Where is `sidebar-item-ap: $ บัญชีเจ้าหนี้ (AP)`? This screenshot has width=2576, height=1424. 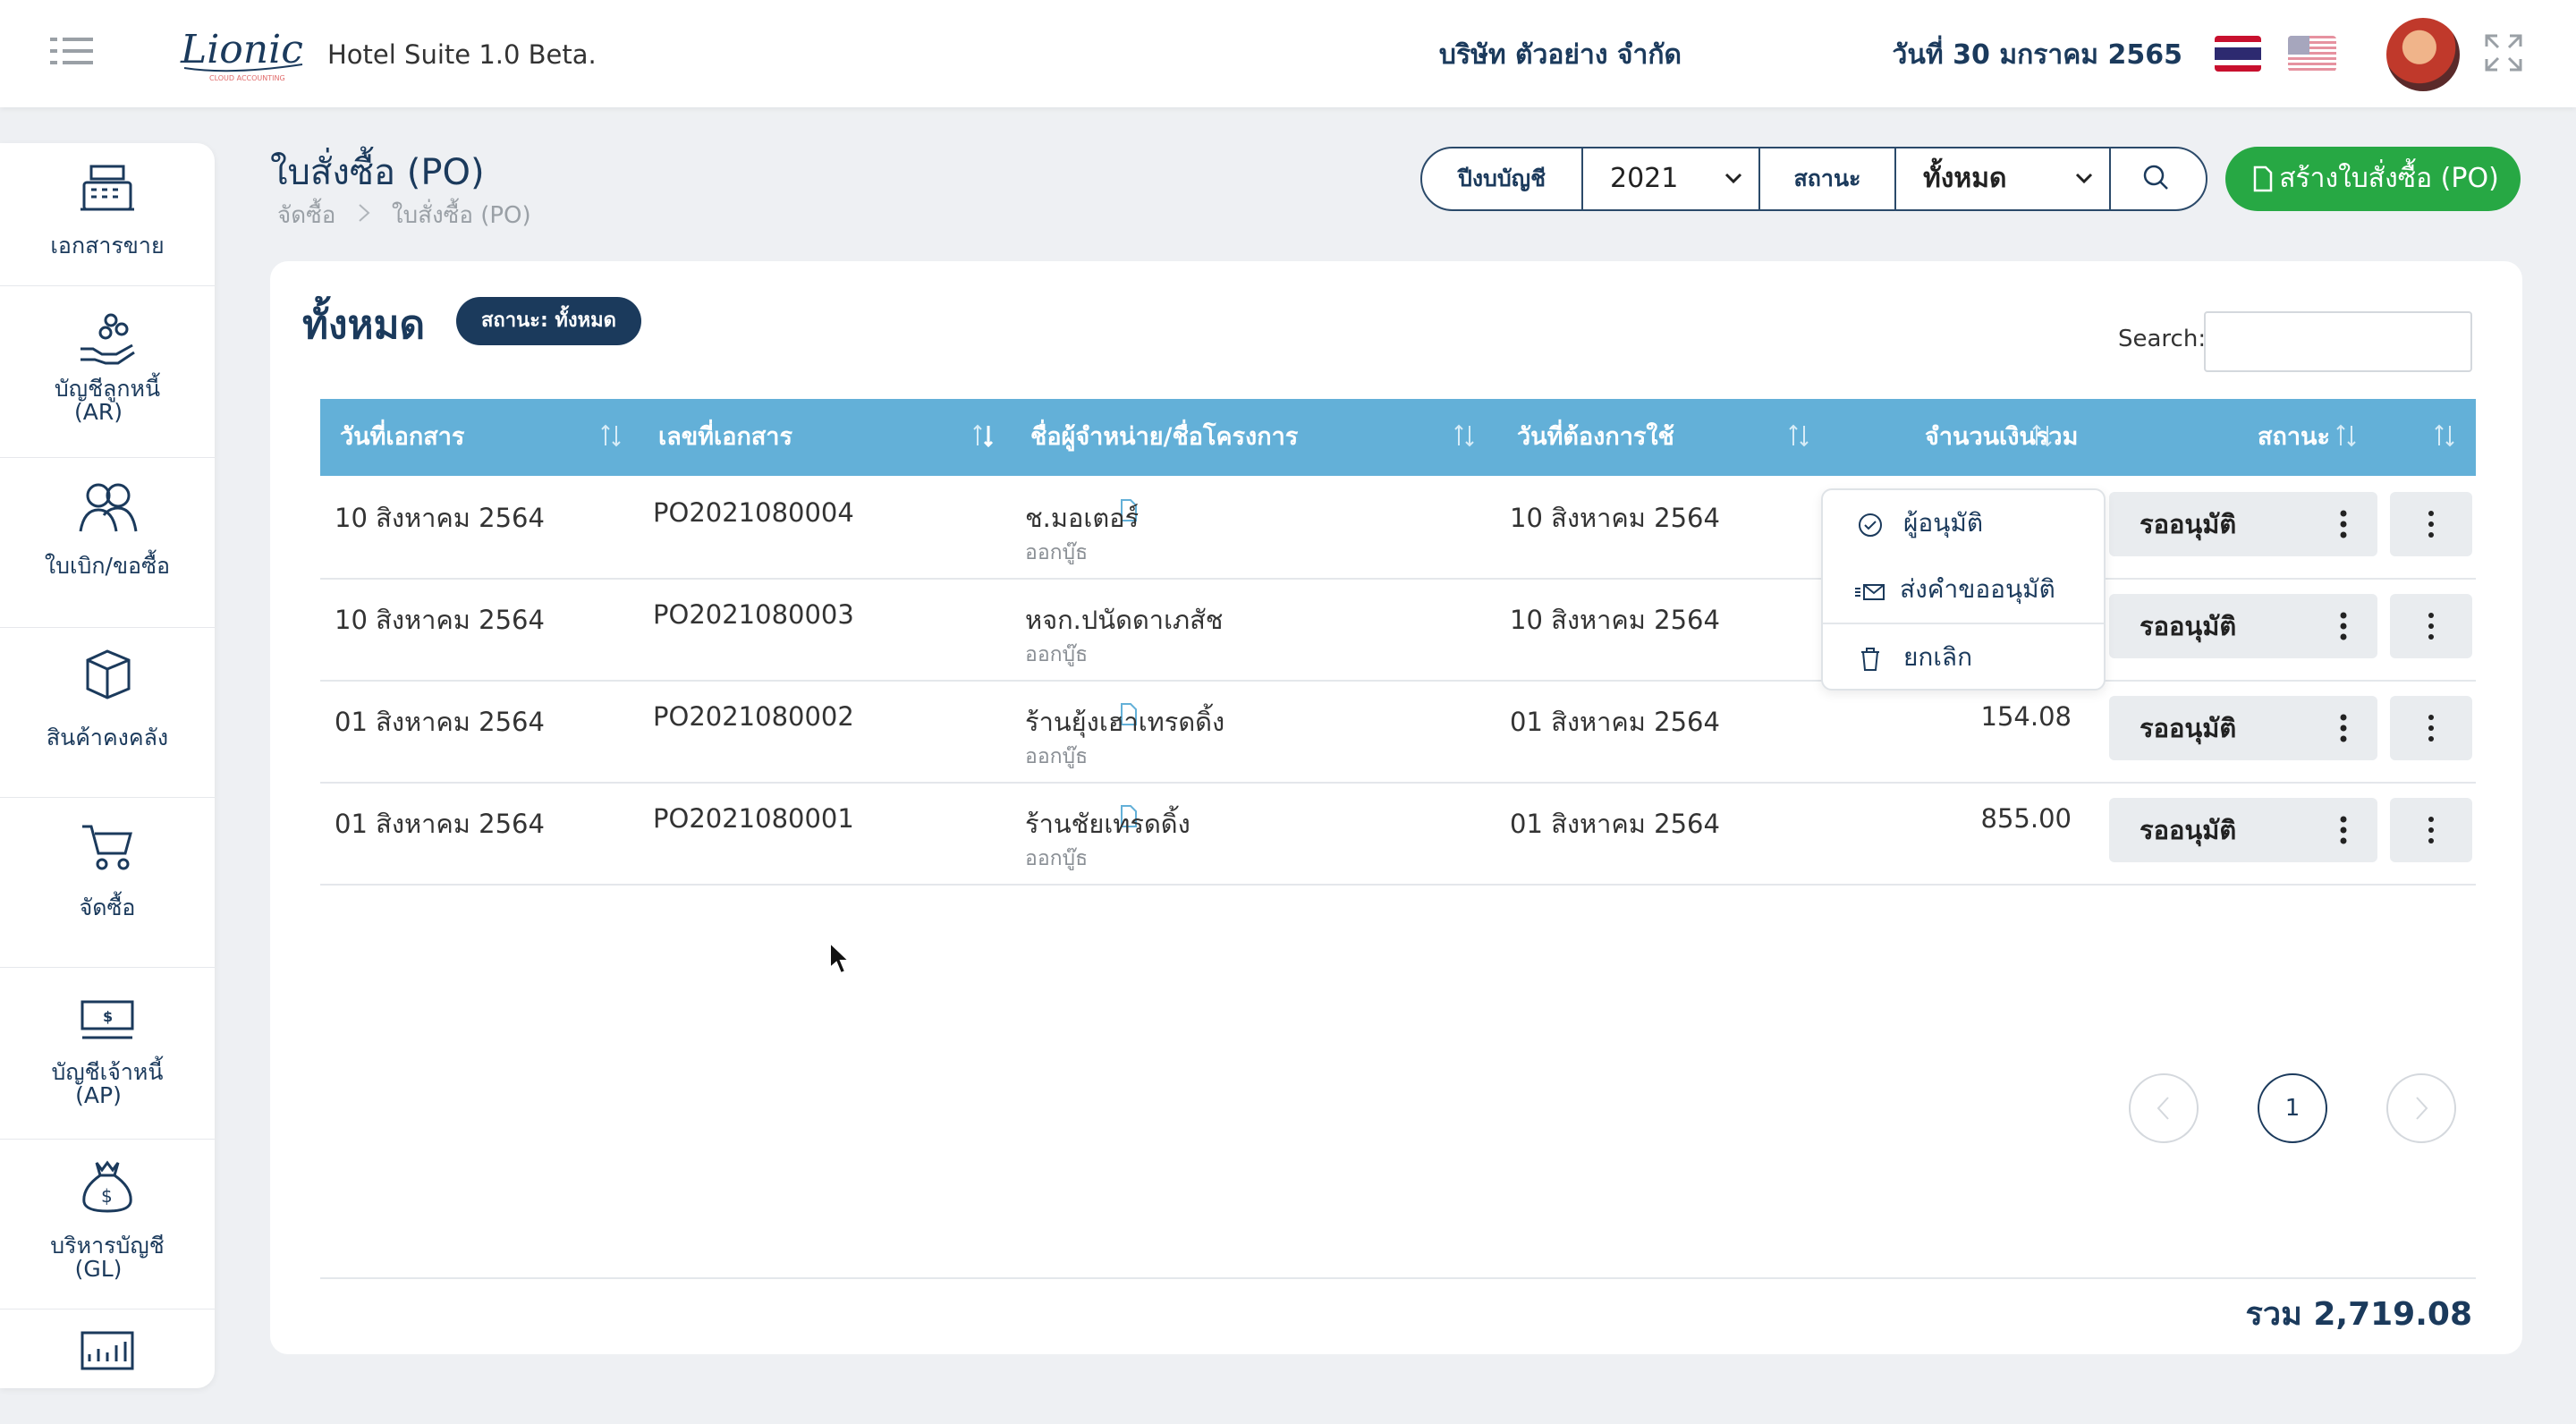
sidebar-item-ap: $ บัญชีเจ้าหนี้ (AP) is located at coordinates (107, 1054).